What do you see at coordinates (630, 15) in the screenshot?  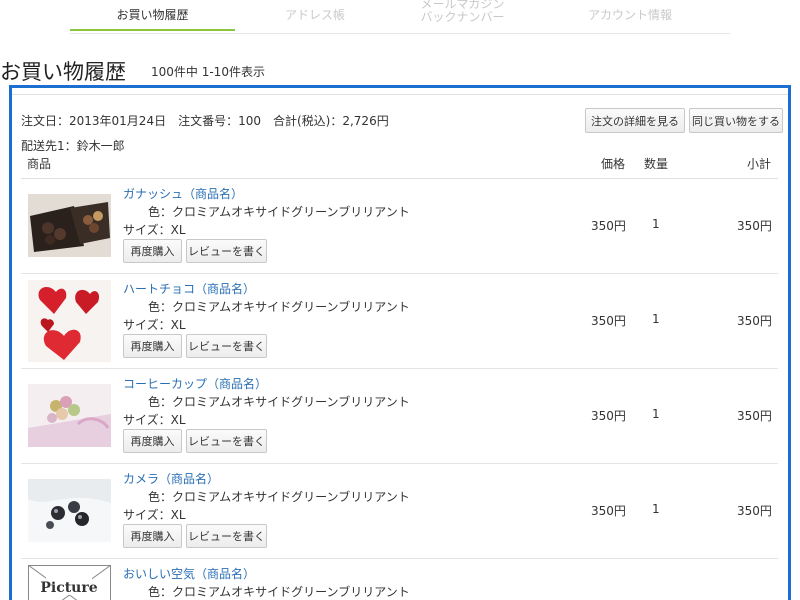 I see `tab-account-info: アカウント情報` at bounding box center [630, 15].